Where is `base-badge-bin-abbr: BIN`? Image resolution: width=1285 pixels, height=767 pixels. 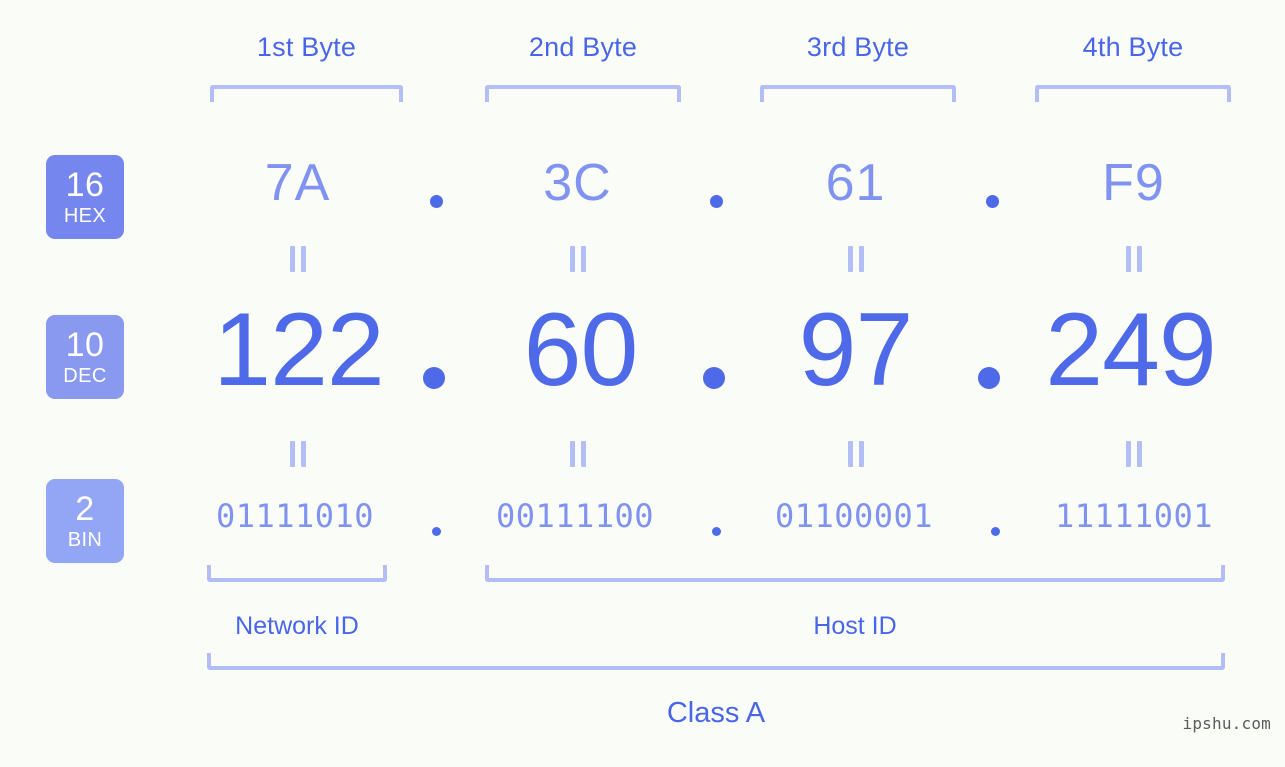
base-badge-bin-abbr: BIN is located at coordinates (85, 540).